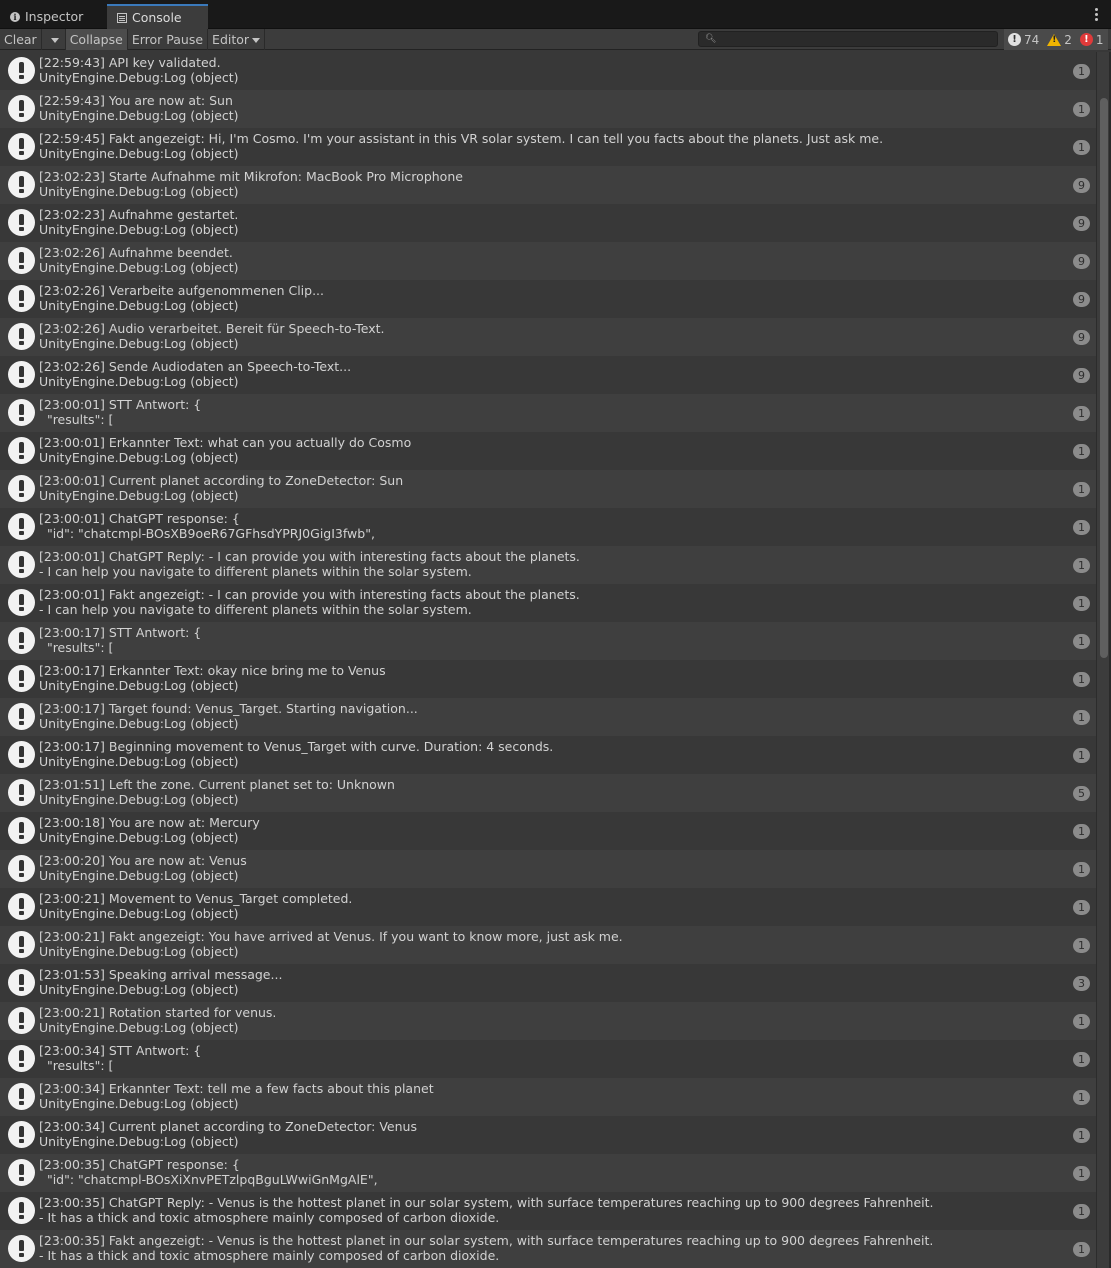  Describe the element at coordinates (548, 641) in the screenshot. I see `log-entry: [23:00:17] STT Antwort: { "results": [1` at that location.